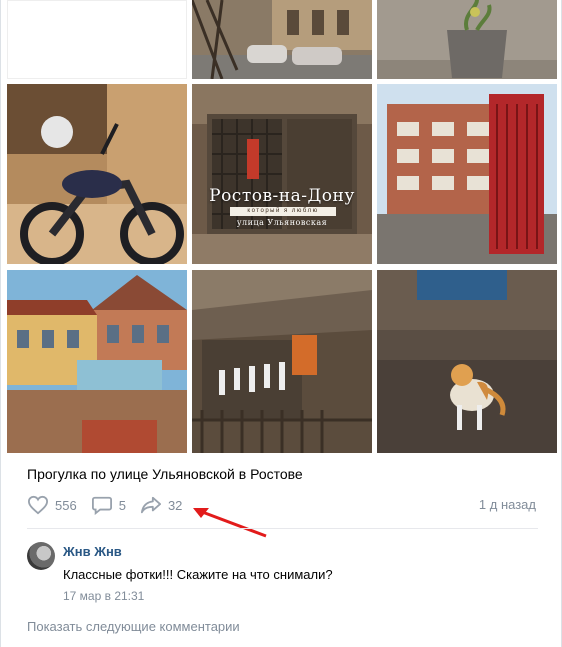 The height and width of the screenshot is (647, 562). What do you see at coordinates (165, 474) in the screenshot?
I see `post-text: Прогулка по улице Ульяновской в Ростове` at bounding box center [165, 474].